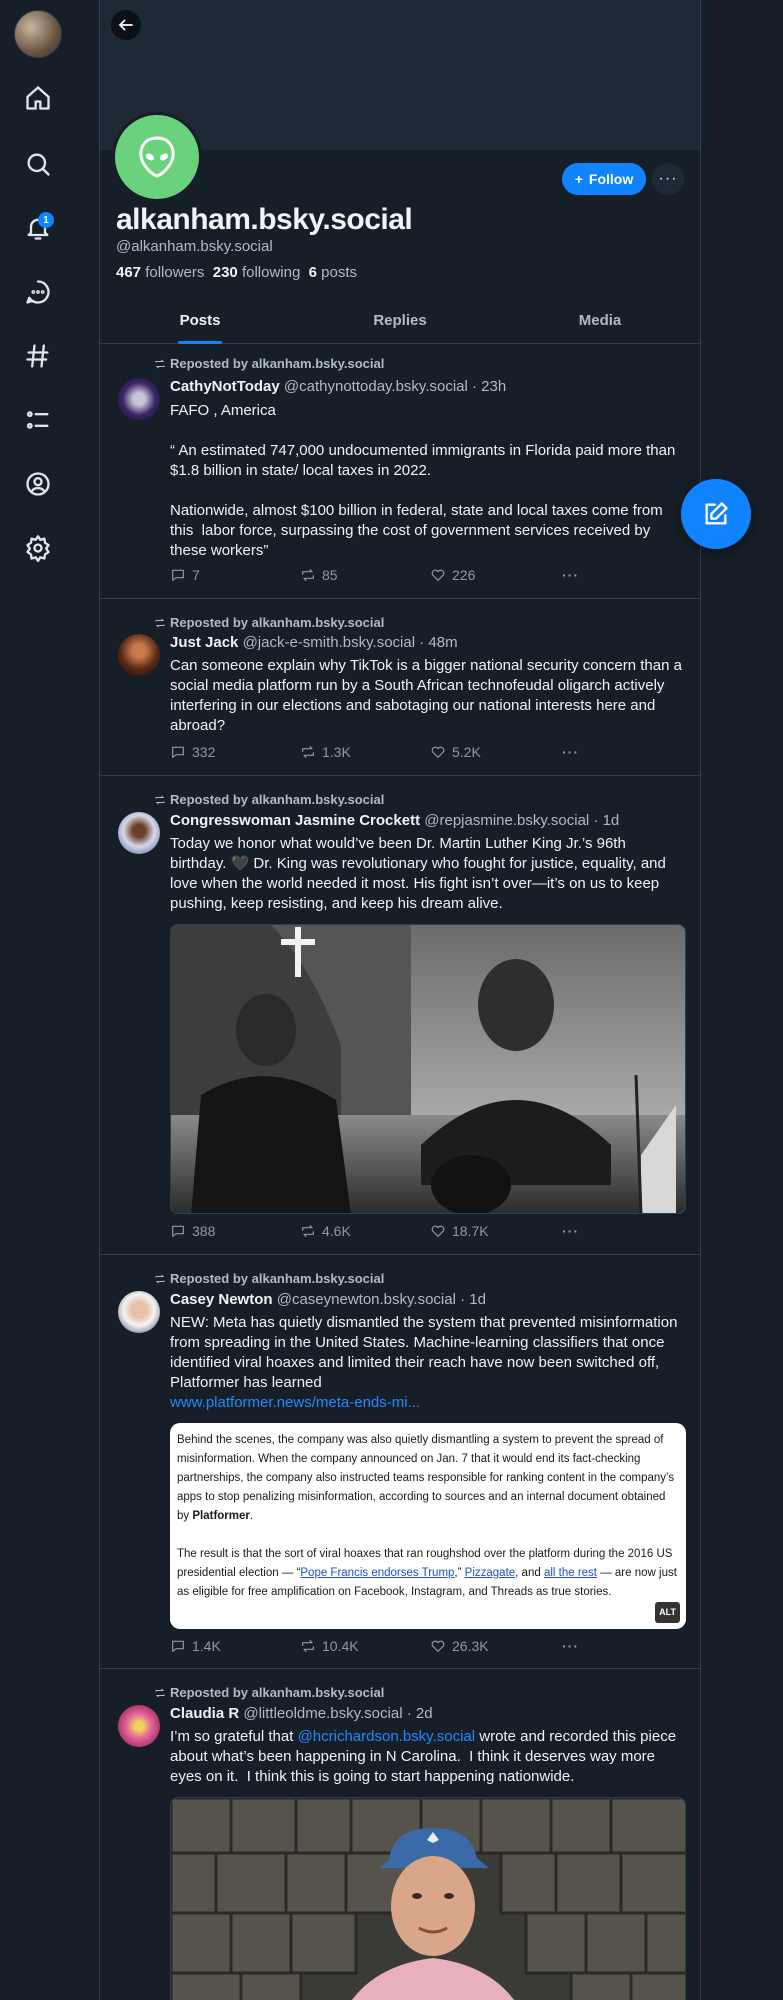 Image resolution: width=783 pixels, height=2000 pixels. Describe the element at coordinates (337, 1713) in the screenshot. I see `author-handle: @littleoldme.bsky.social · 2d` at that location.